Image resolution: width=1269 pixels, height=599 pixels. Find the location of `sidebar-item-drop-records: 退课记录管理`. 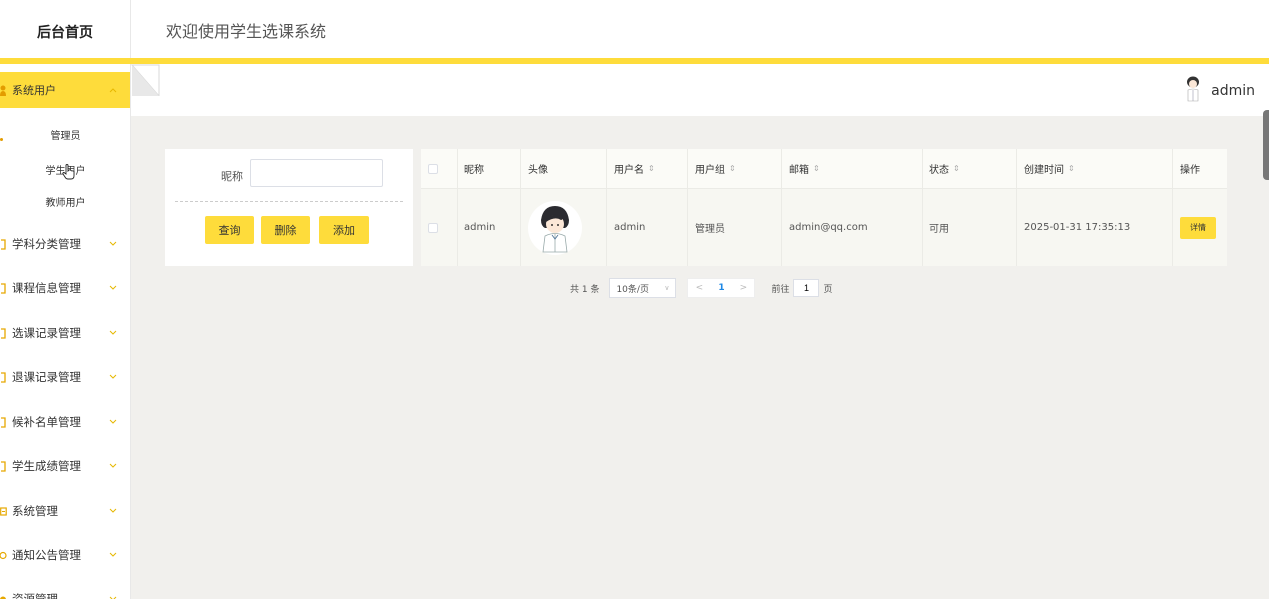

sidebar-item-drop-records: 退课记录管理 is located at coordinates (65, 377).